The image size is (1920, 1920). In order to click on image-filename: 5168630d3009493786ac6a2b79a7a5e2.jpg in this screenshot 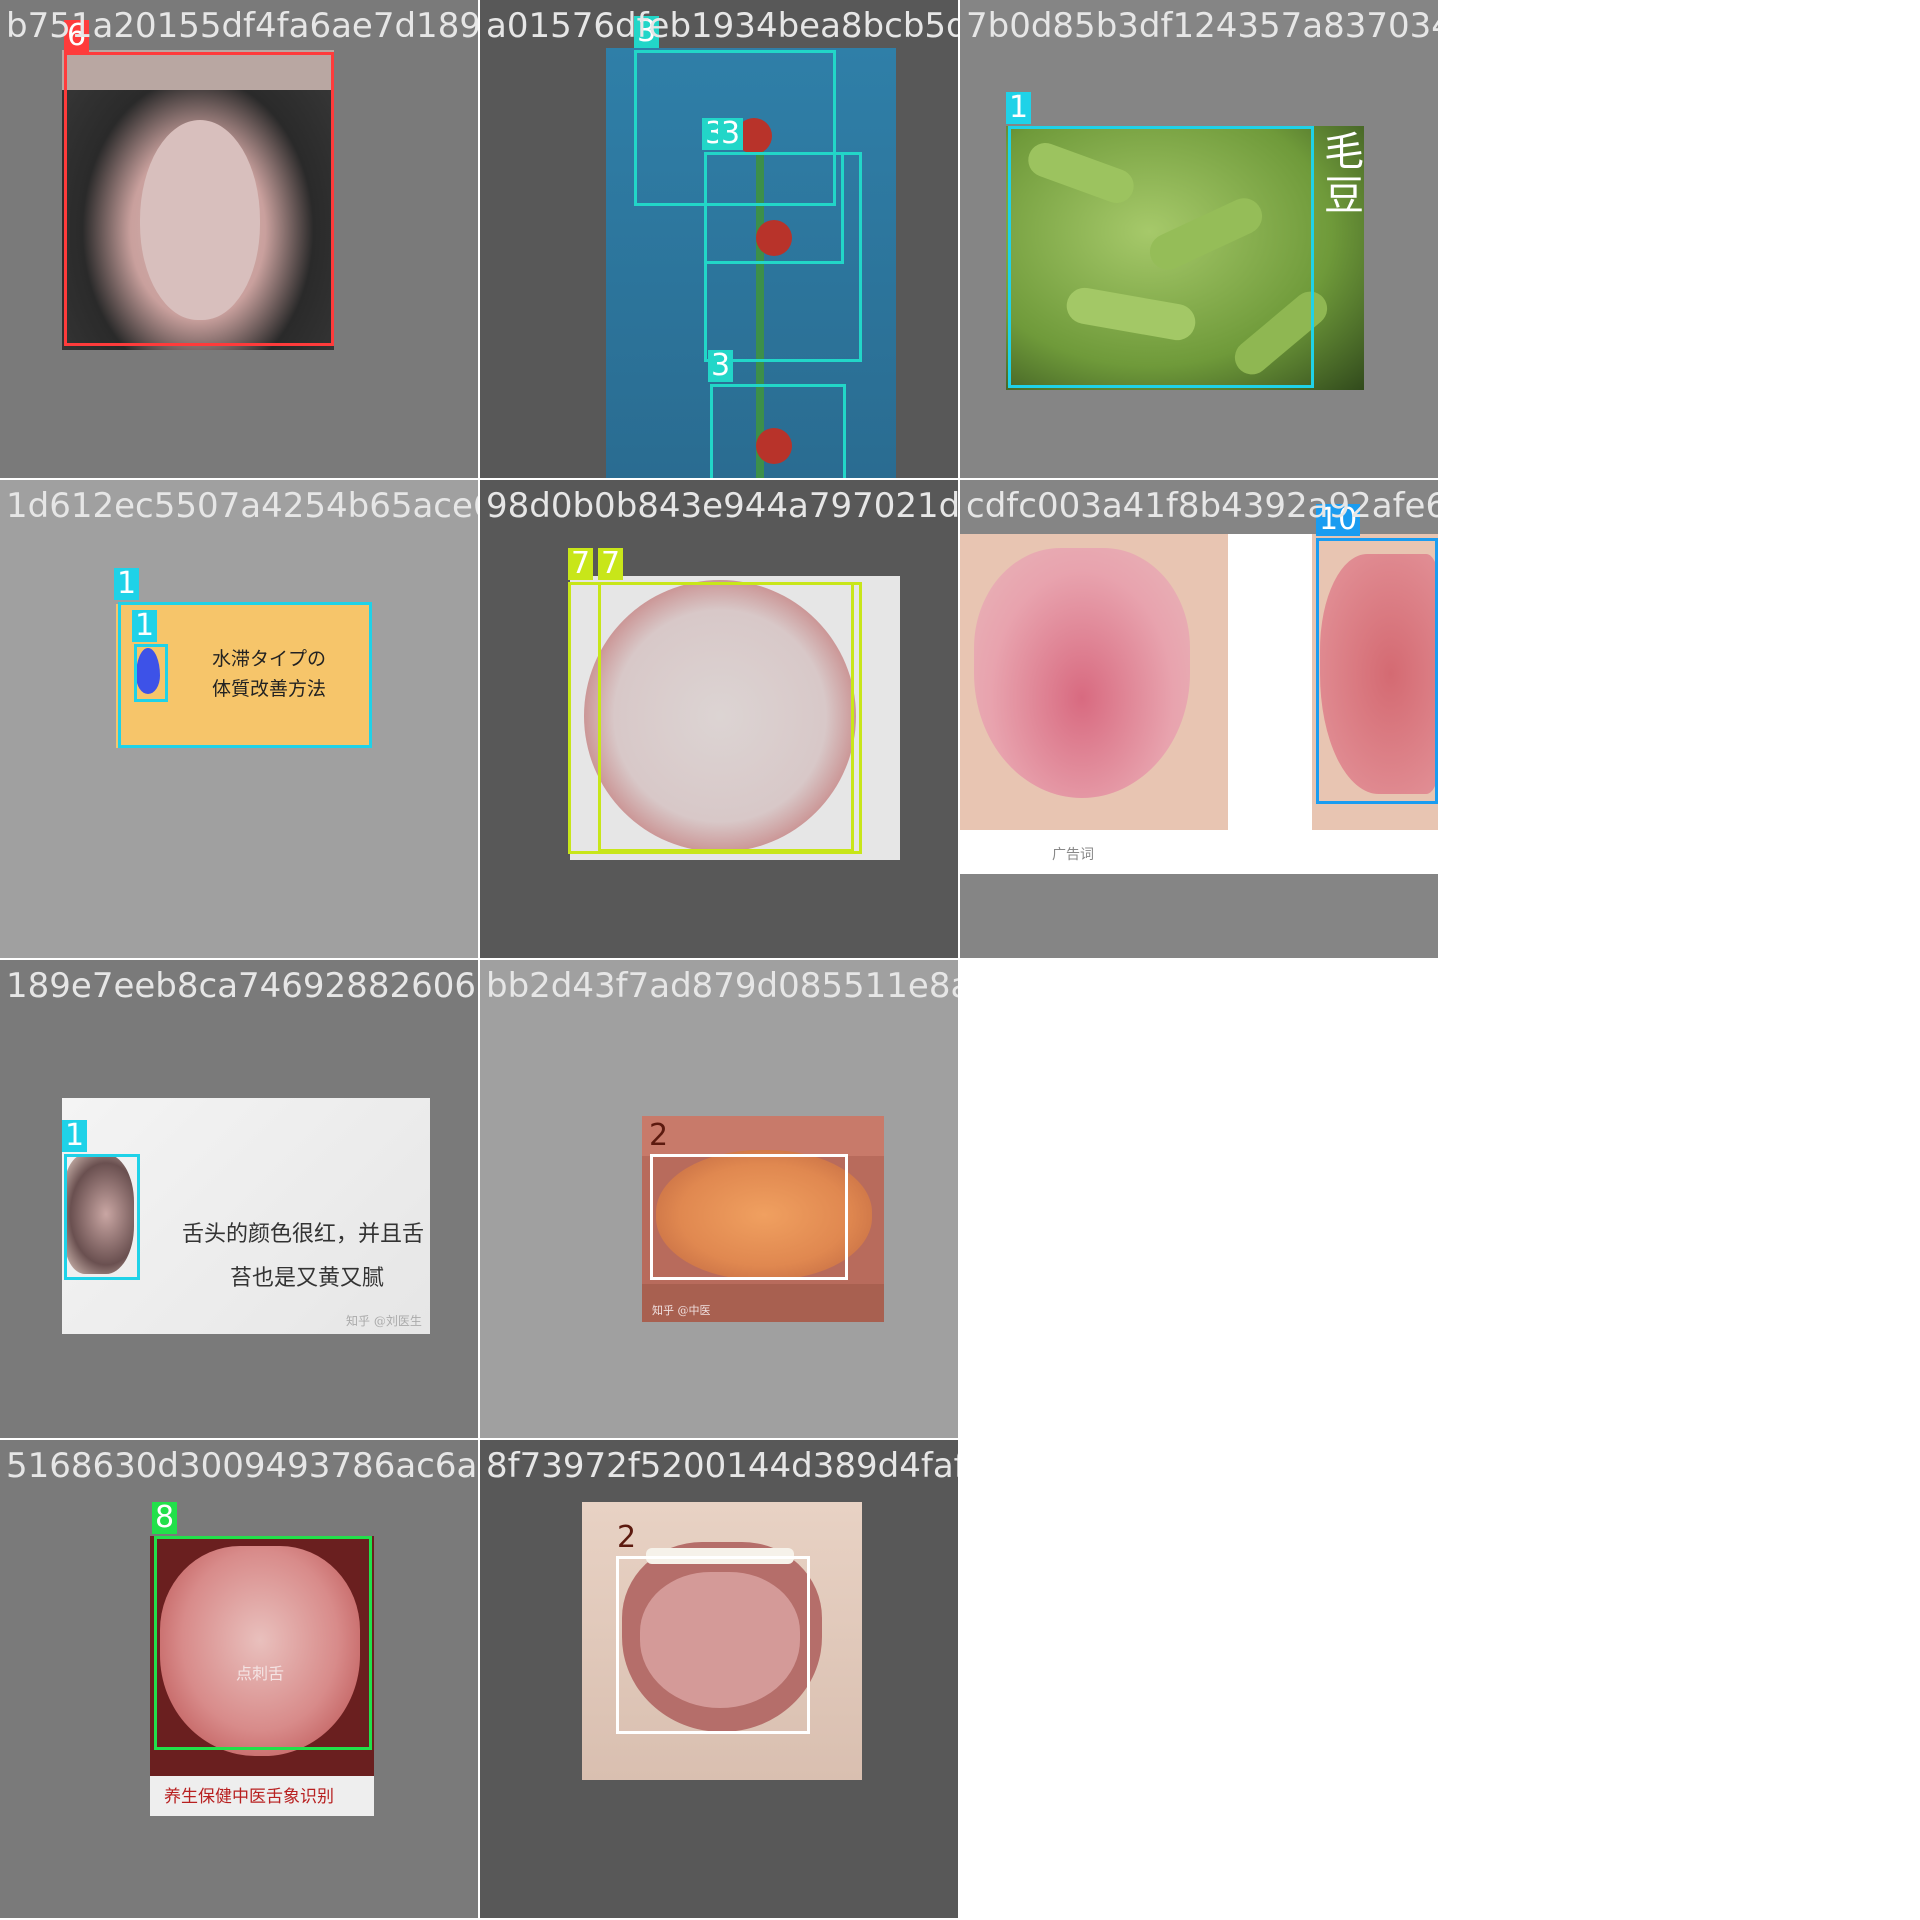, I will do `click(242, 1466)`.